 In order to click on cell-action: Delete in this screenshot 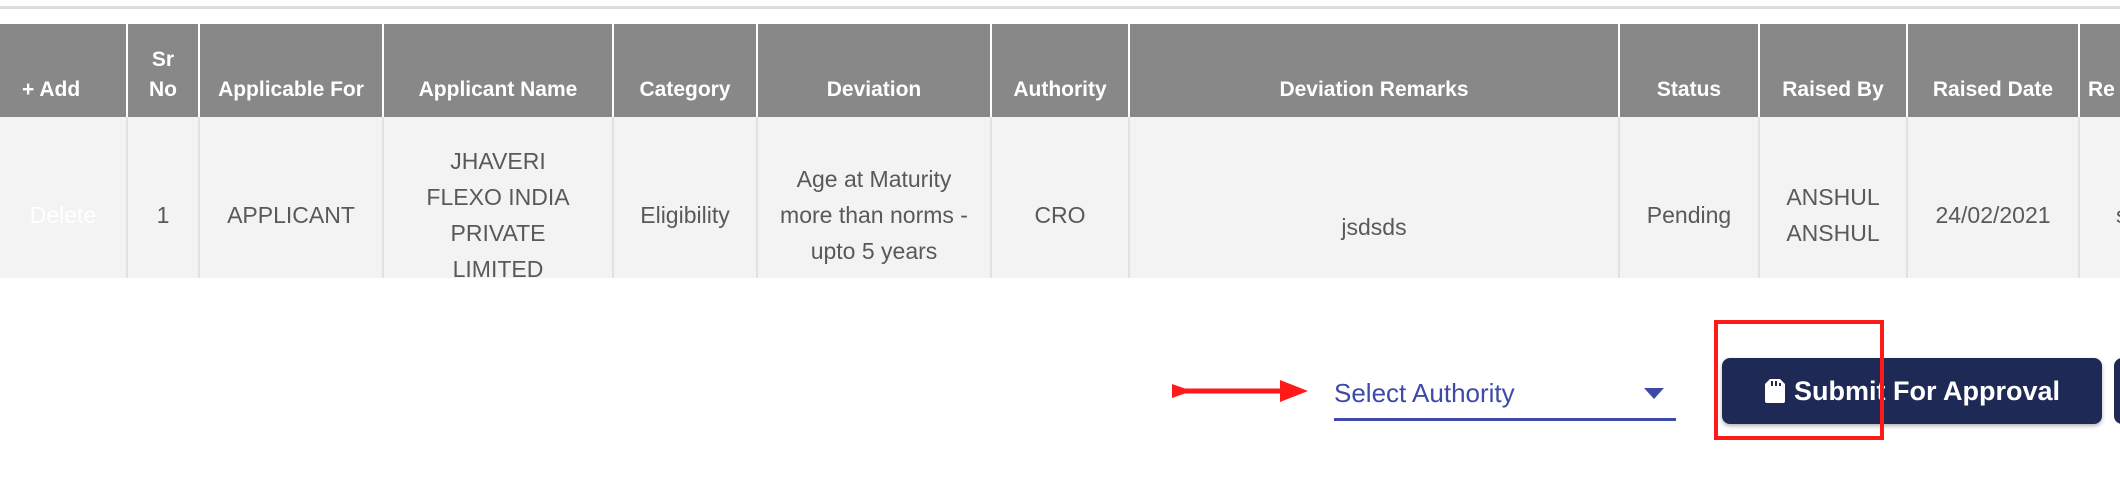, I will do `click(64, 197)`.